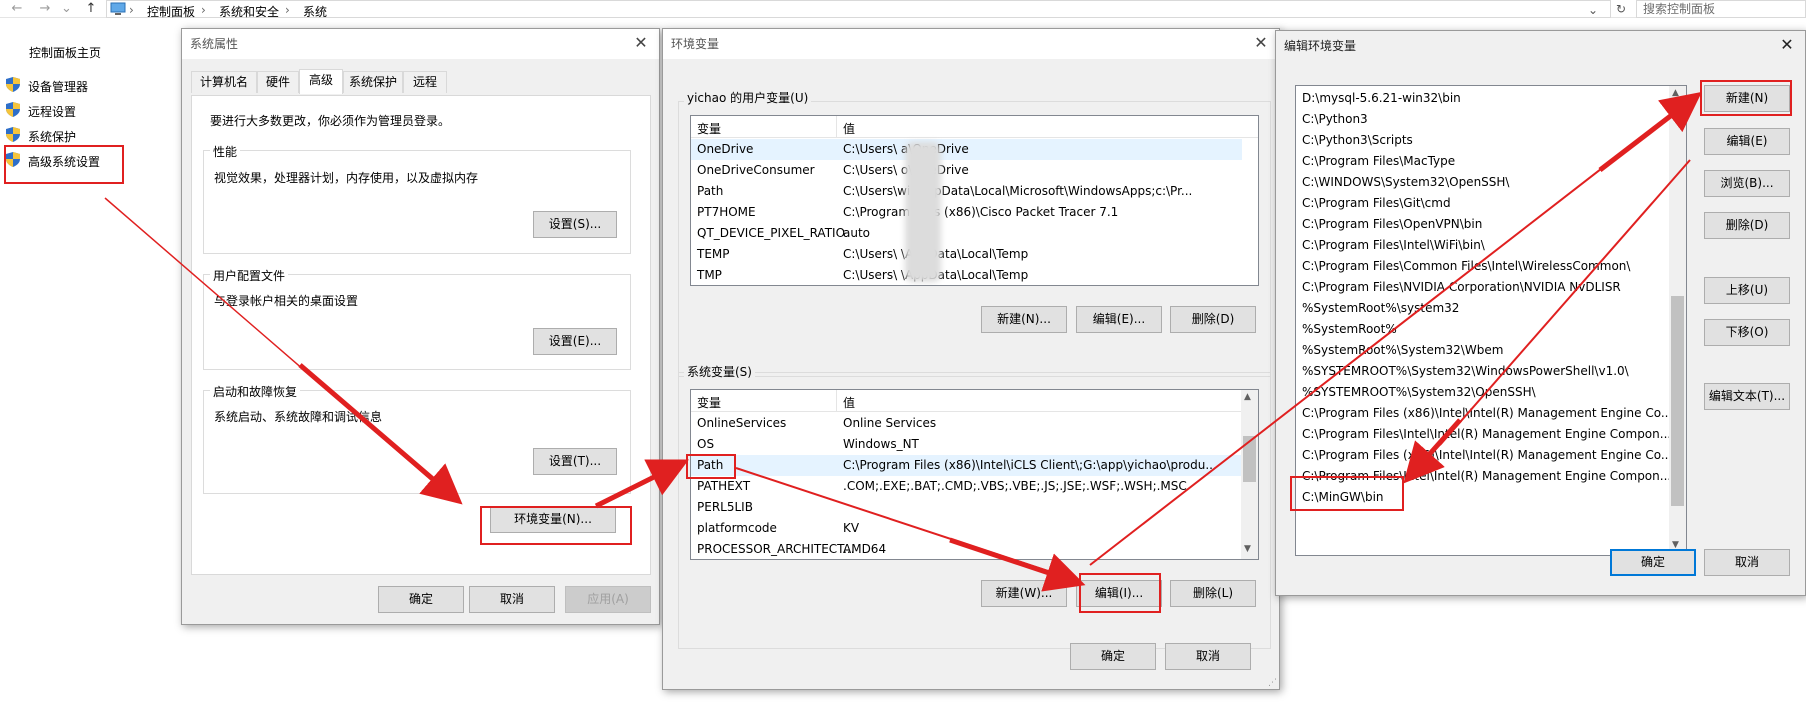  What do you see at coordinates (1650, 131) in the screenshot?
I see `arrow-to-new-button` at bounding box center [1650, 131].